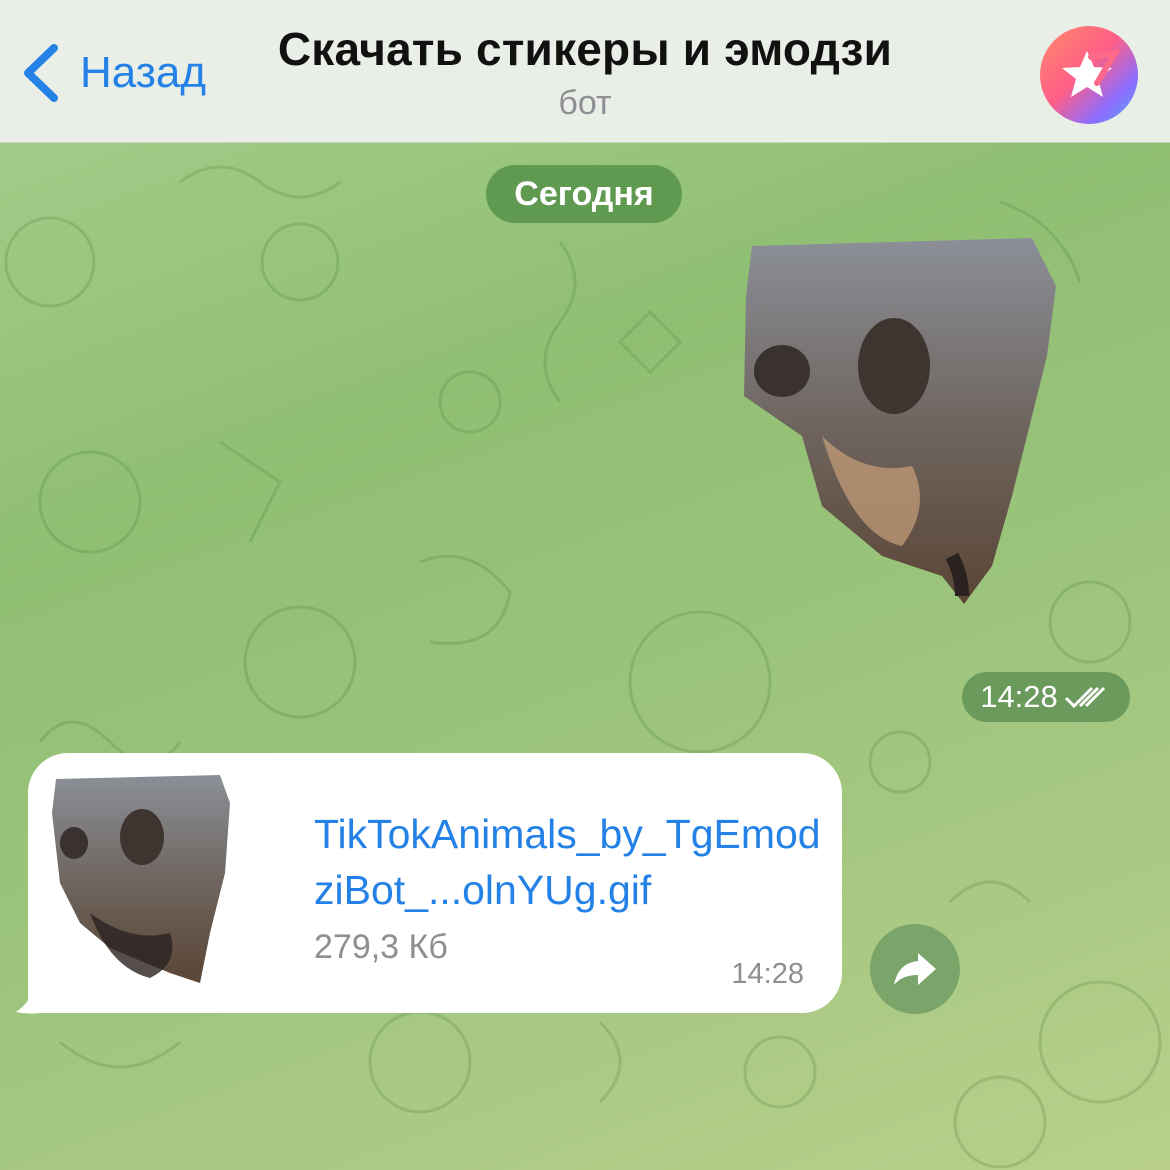 This screenshot has height=1170, width=1170. I want to click on date-separator: Сегодня, so click(584, 194).